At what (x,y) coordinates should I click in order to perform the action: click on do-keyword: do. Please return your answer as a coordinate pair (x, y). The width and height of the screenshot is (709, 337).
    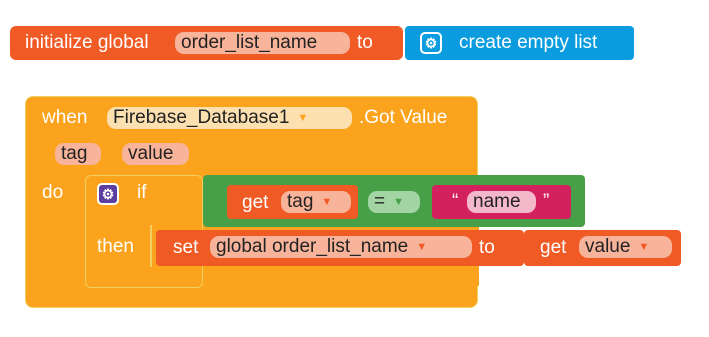
    Looking at the image, I should click on (53, 192).